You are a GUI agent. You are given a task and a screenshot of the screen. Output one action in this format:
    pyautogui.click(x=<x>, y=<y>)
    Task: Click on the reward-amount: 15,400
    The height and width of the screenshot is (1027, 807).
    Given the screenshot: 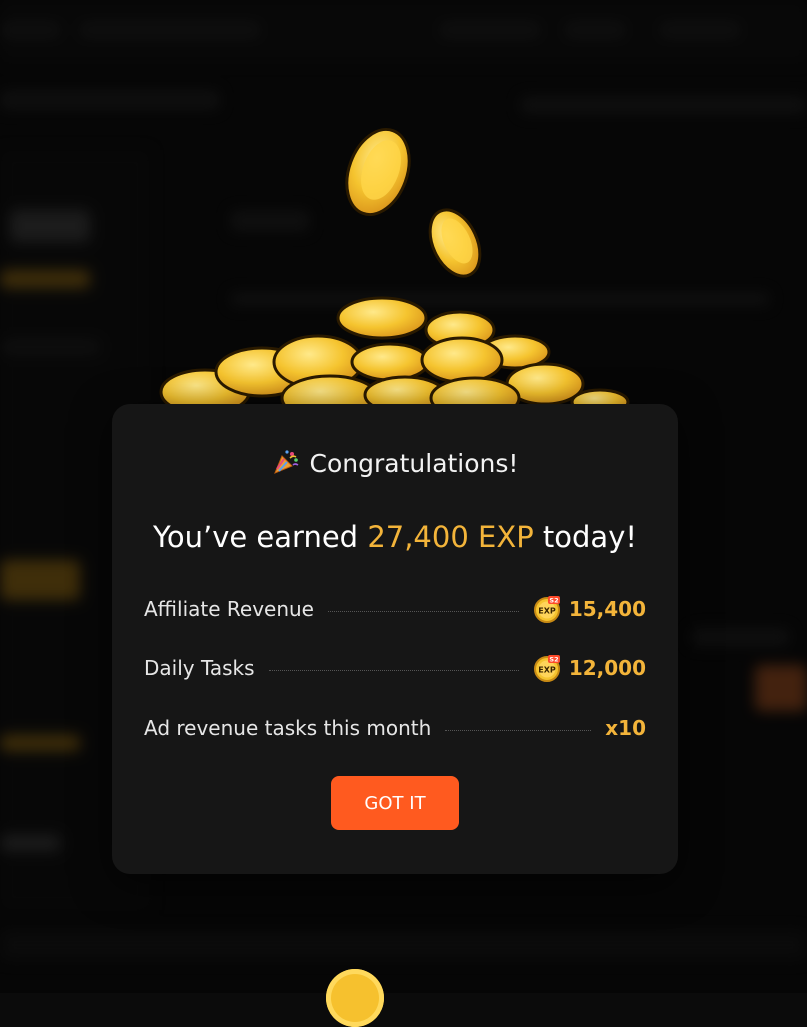 What is the action you would take?
    pyautogui.click(x=607, y=609)
    